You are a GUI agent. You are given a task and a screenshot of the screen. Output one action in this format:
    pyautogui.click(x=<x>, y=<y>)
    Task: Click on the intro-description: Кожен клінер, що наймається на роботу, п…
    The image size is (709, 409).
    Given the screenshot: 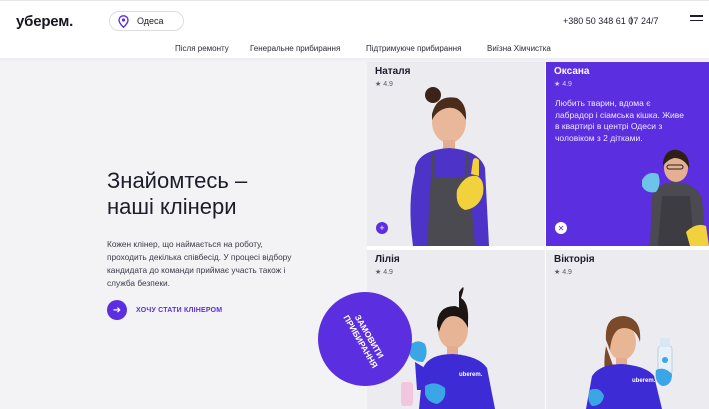 What is the action you would take?
    pyautogui.click(x=199, y=263)
    